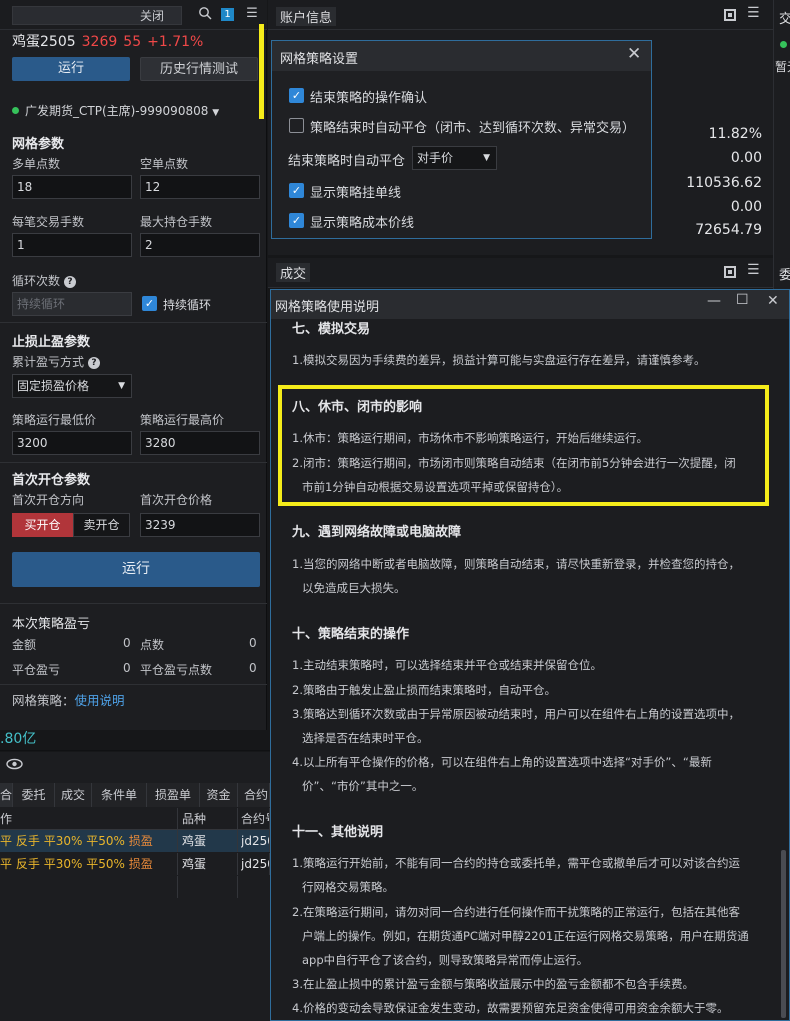 Image resolution: width=790 pixels, height=1021 pixels. I want to click on stop-params-title: 止损止盈参数, so click(51, 342).